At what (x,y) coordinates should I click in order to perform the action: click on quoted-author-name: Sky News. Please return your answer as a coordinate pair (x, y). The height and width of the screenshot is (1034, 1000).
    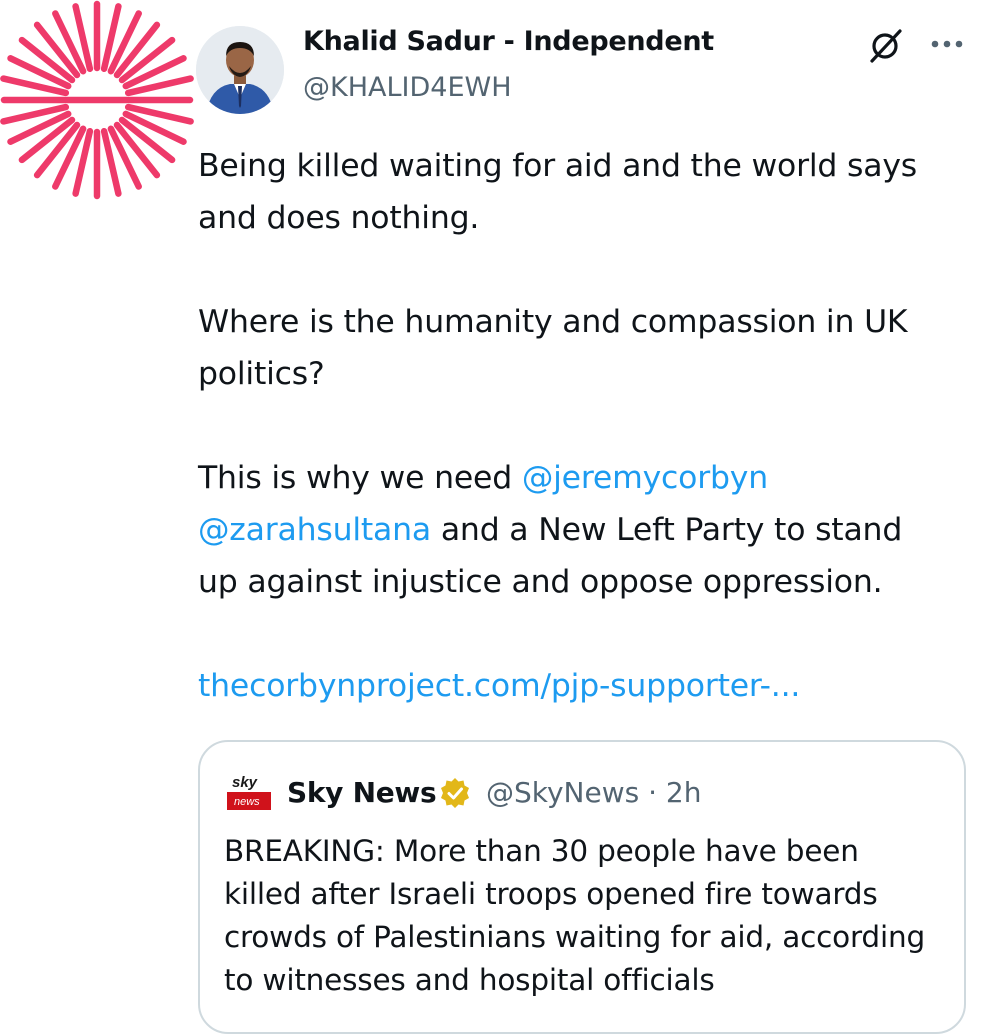
    Looking at the image, I should click on (362, 792).